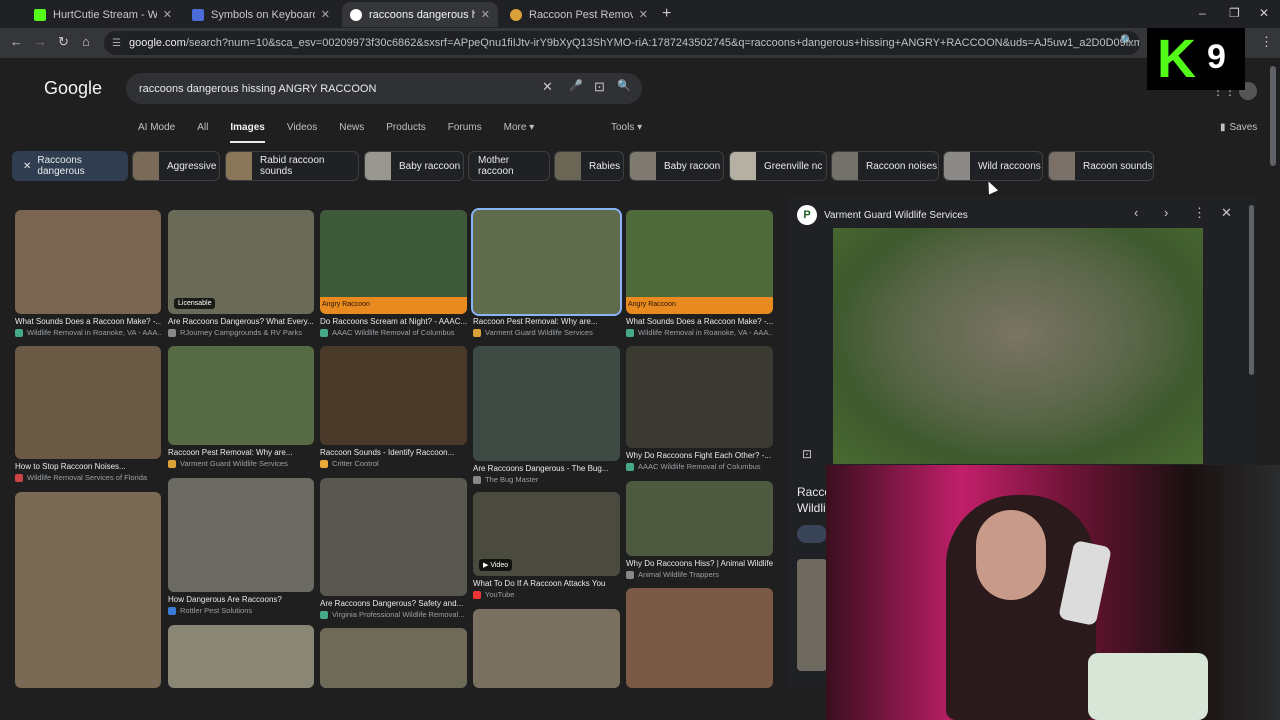  What do you see at coordinates (546, 583) in the screenshot?
I see `result-caption: What To Do If A Raccoon Attacks You` at bounding box center [546, 583].